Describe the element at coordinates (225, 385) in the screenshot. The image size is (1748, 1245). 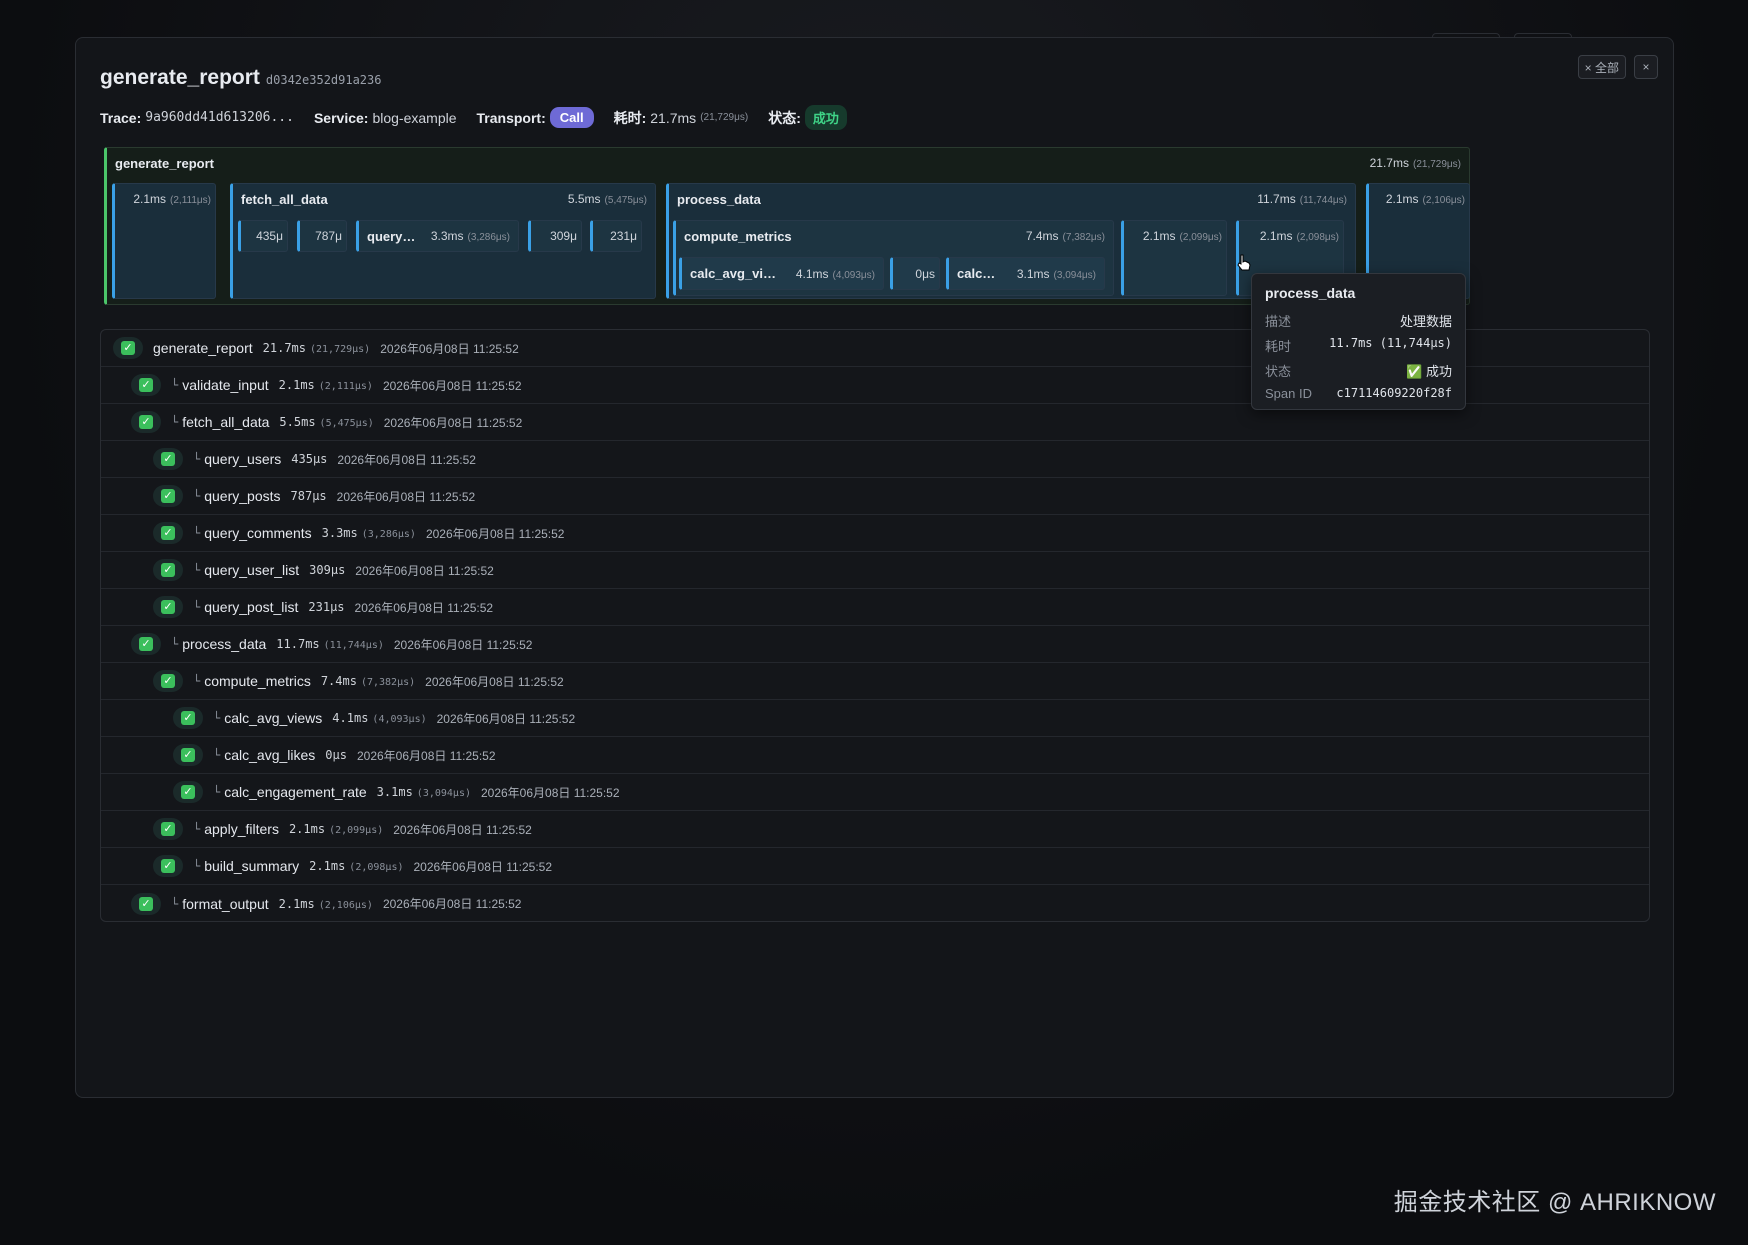
I see `span-name: validate_input` at that location.